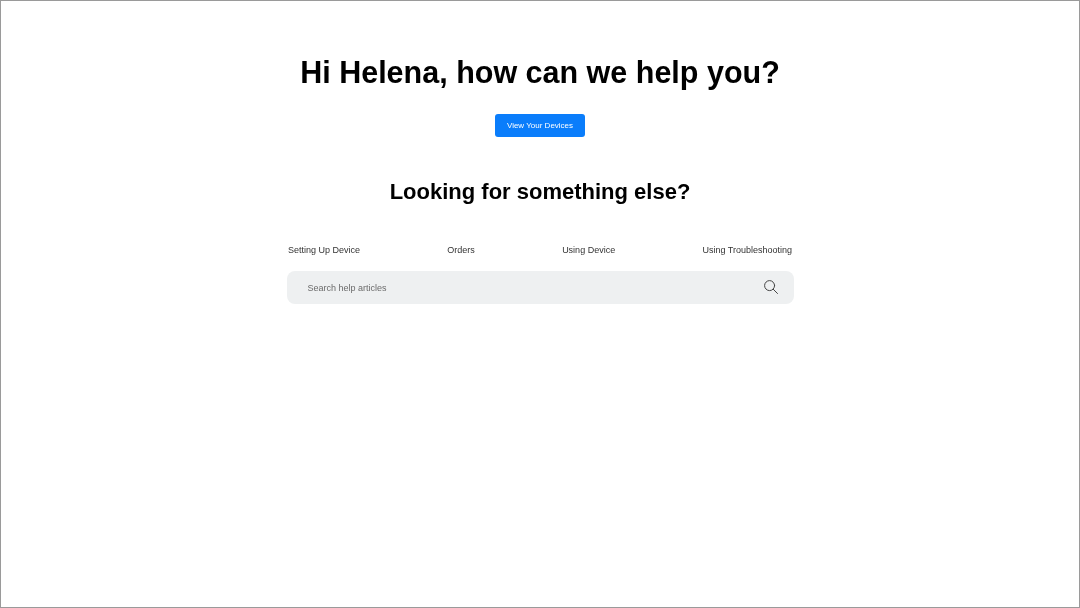  Describe the element at coordinates (324, 250) in the screenshot. I see `topic-link: Setting Up Device` at that location.